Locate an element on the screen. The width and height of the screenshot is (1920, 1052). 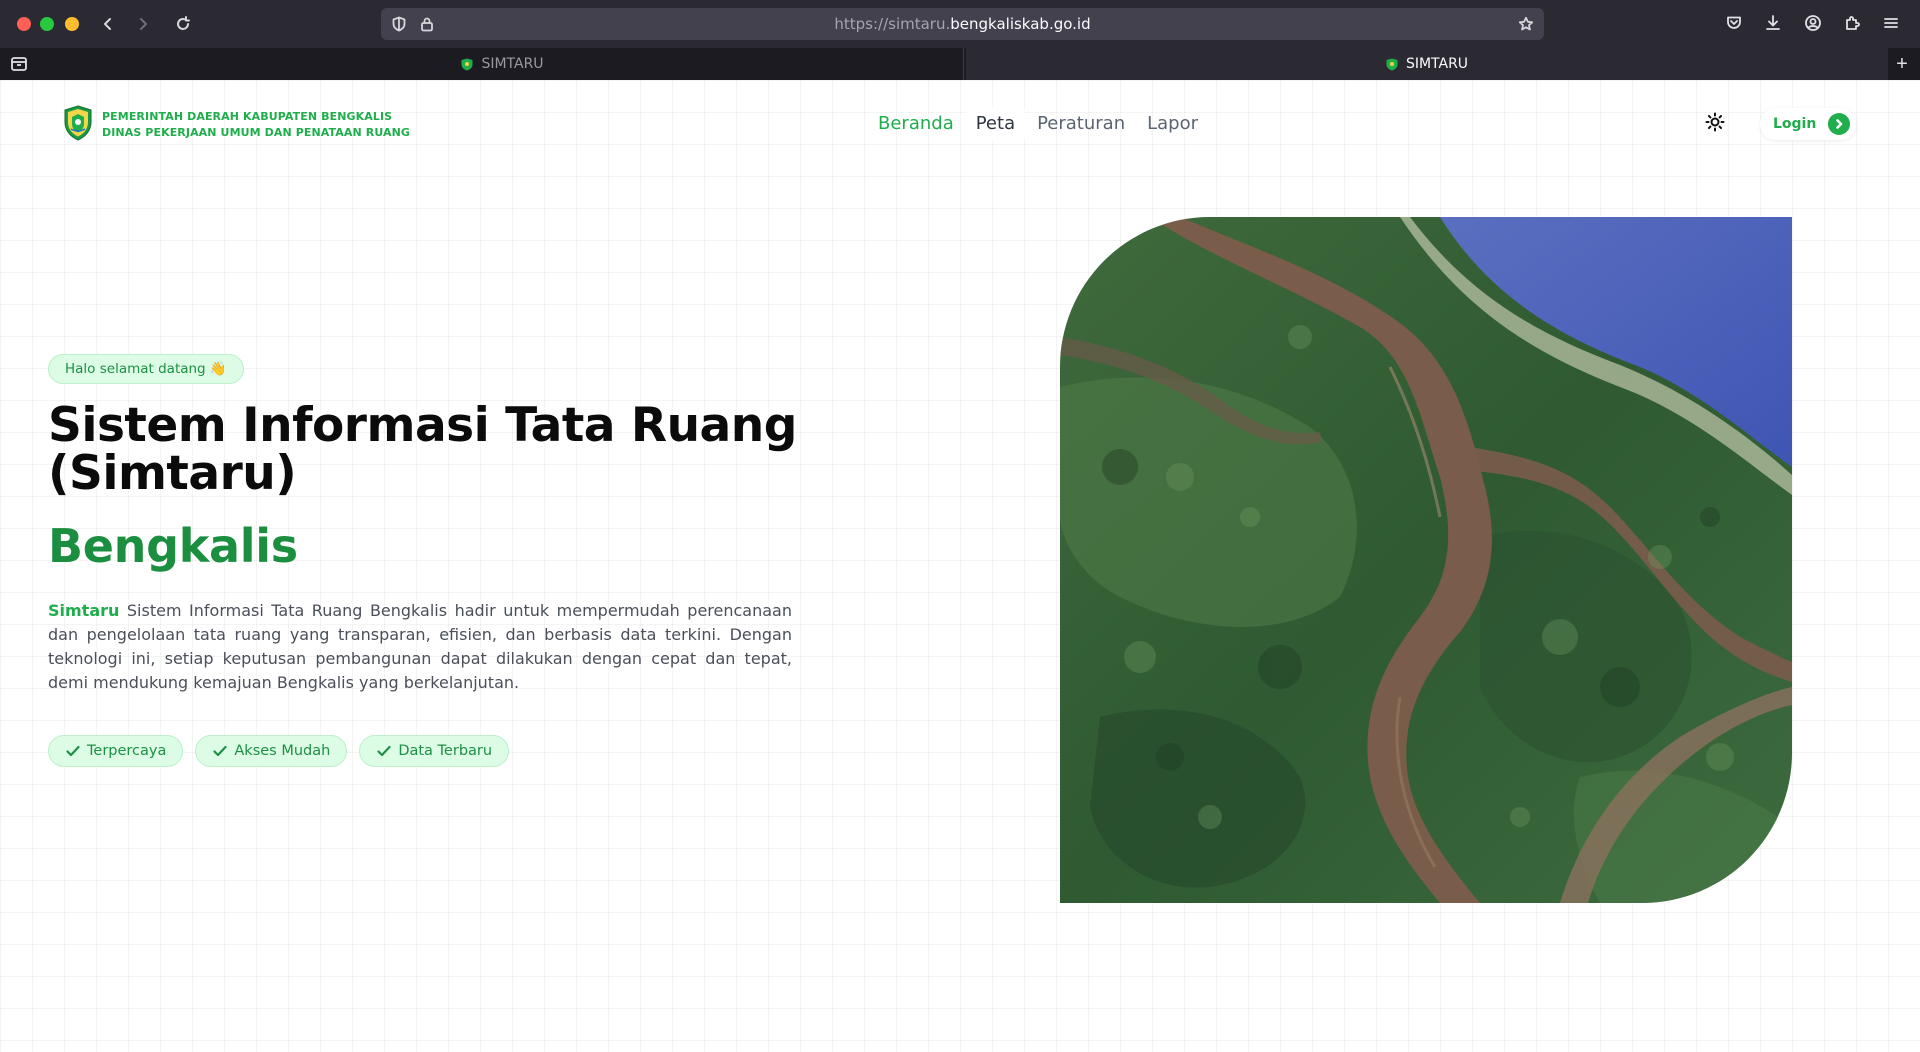
pocket-icon is located at coordinates (1735, 24).